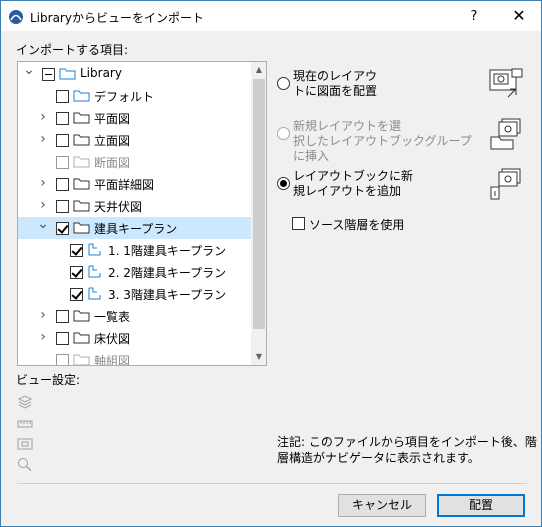 The height and width of the screenshot is (527, 542). I want to click on radio-new-layout, so click(283, 133).